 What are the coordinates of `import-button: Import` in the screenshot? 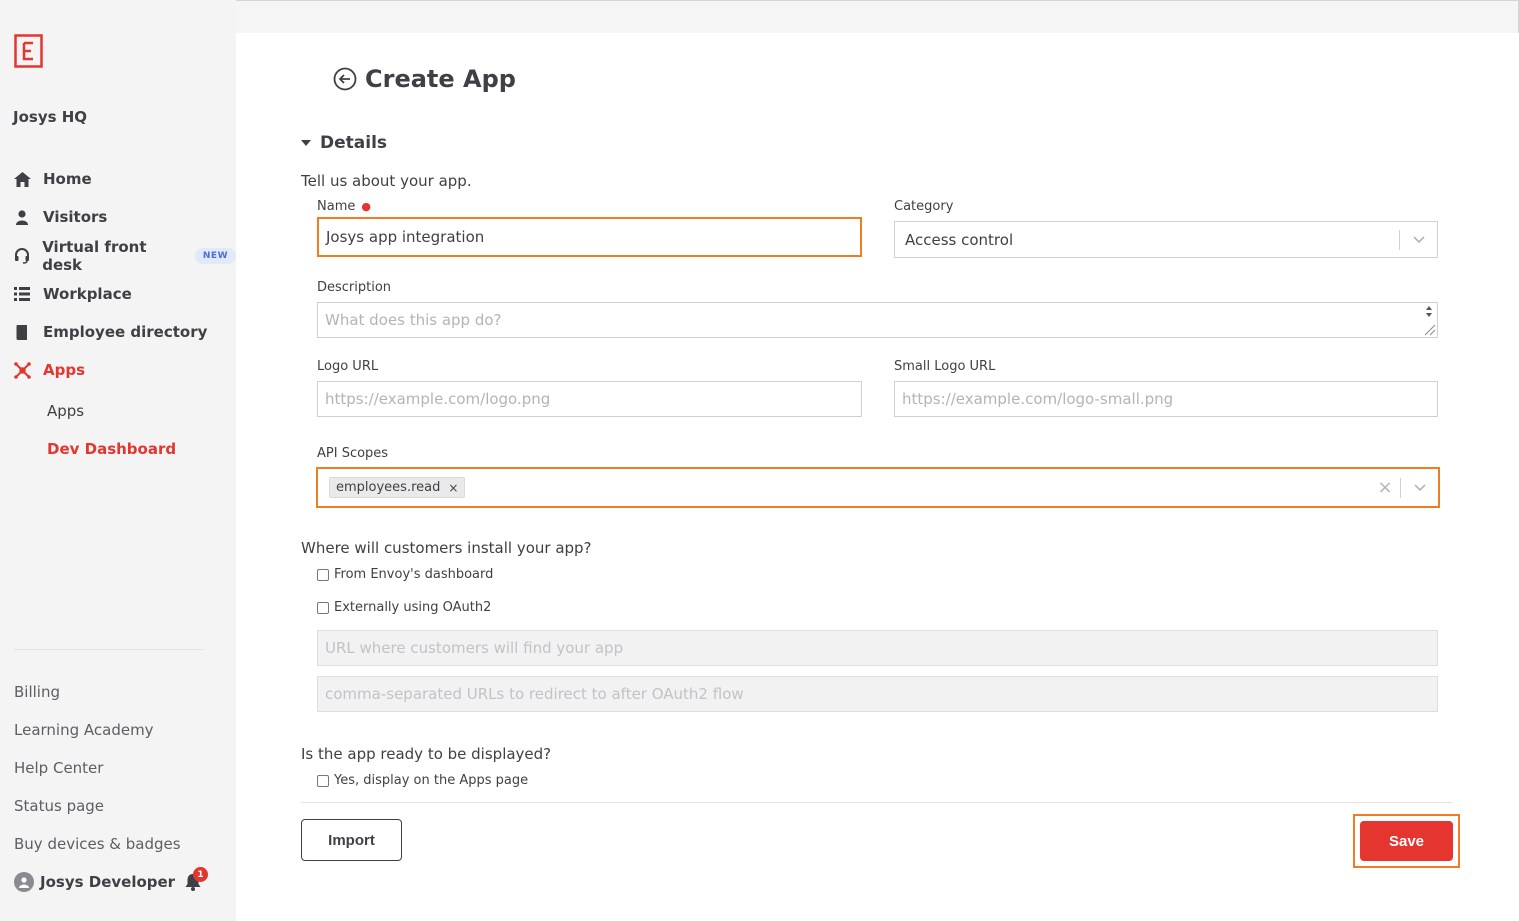 It's located at (351, 840).